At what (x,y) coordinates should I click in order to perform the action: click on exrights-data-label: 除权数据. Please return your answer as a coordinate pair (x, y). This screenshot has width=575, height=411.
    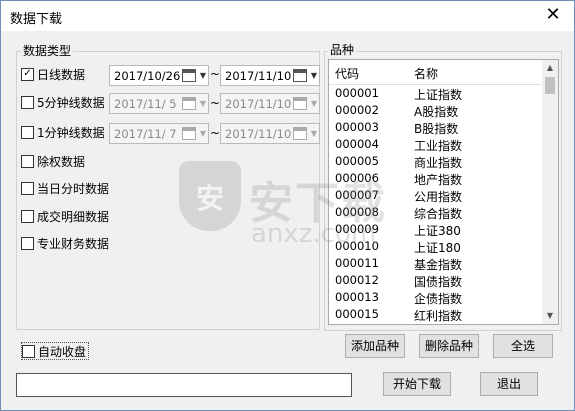
    Looking at the image, I should click on (61, 161).